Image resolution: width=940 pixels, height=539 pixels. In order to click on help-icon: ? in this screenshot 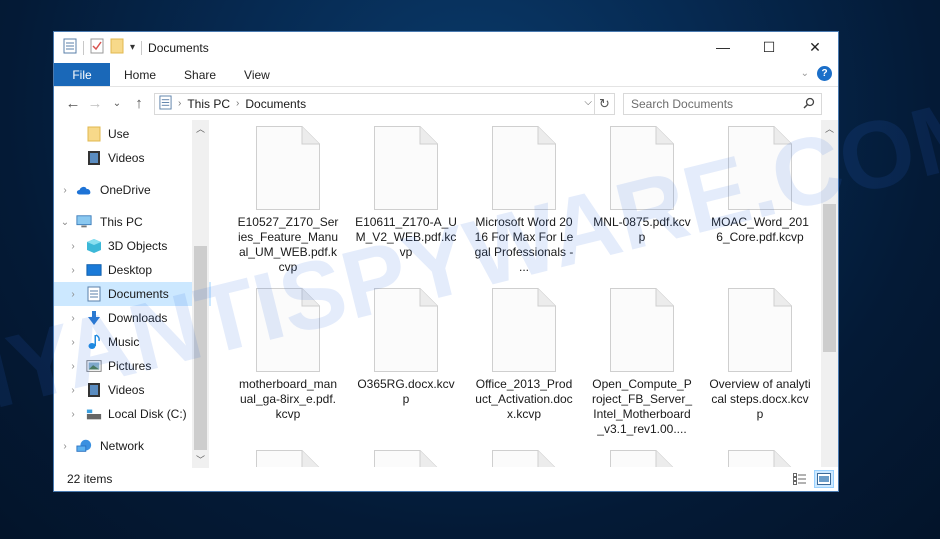, I will do `click(824, 73)`.